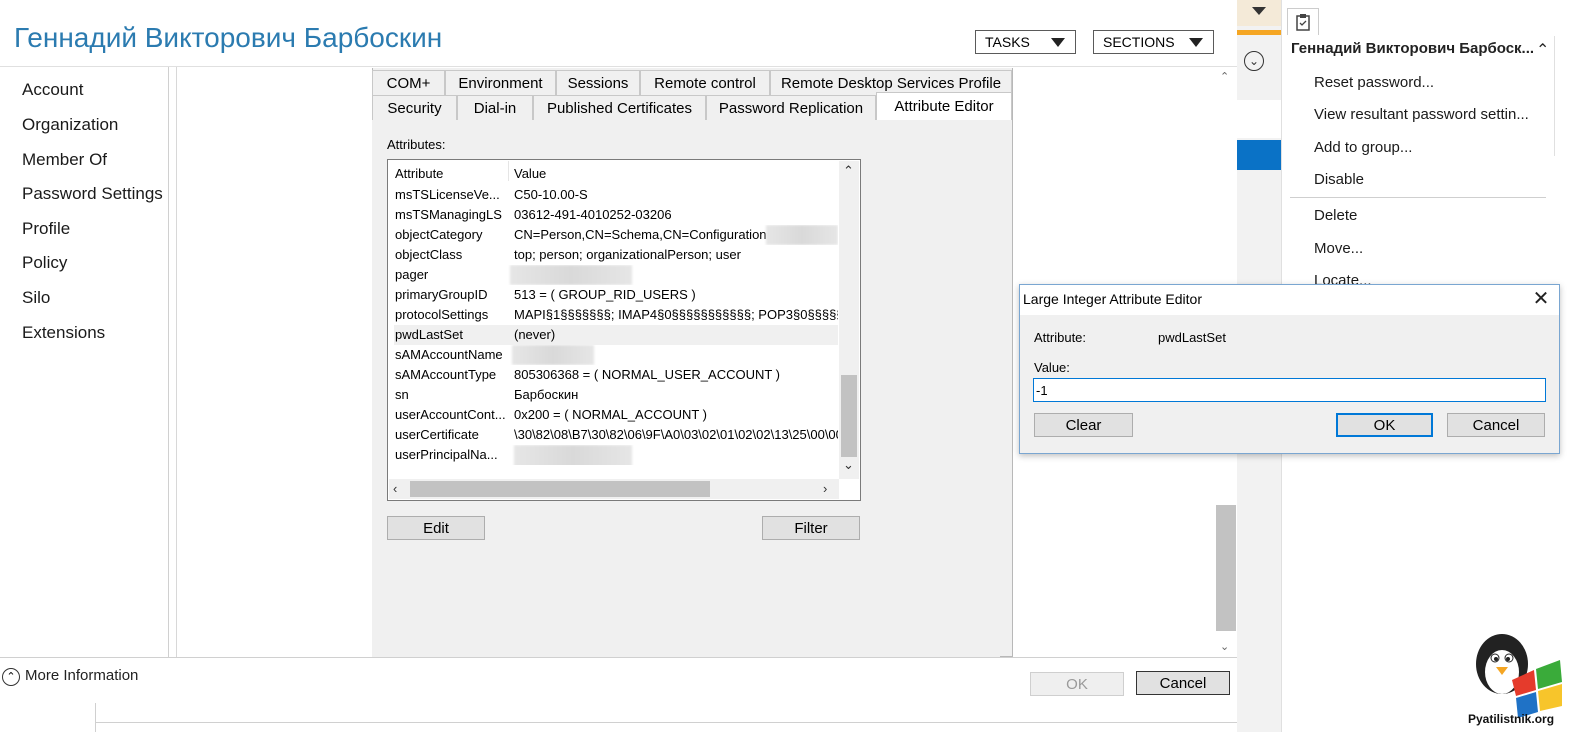 This screenshot has height=737, width=1573. I want to click on attribute-value: CN=Person,CN=Schema,CN=Configuration, so click(640, 234).